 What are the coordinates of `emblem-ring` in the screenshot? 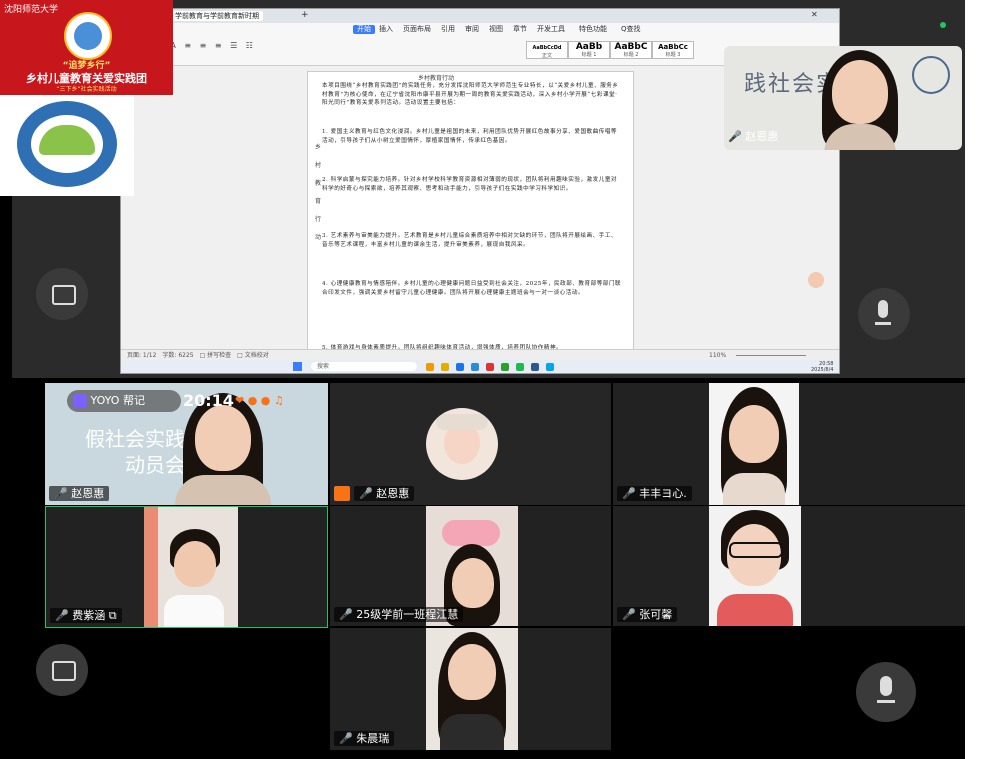 It's located at (67, 144).